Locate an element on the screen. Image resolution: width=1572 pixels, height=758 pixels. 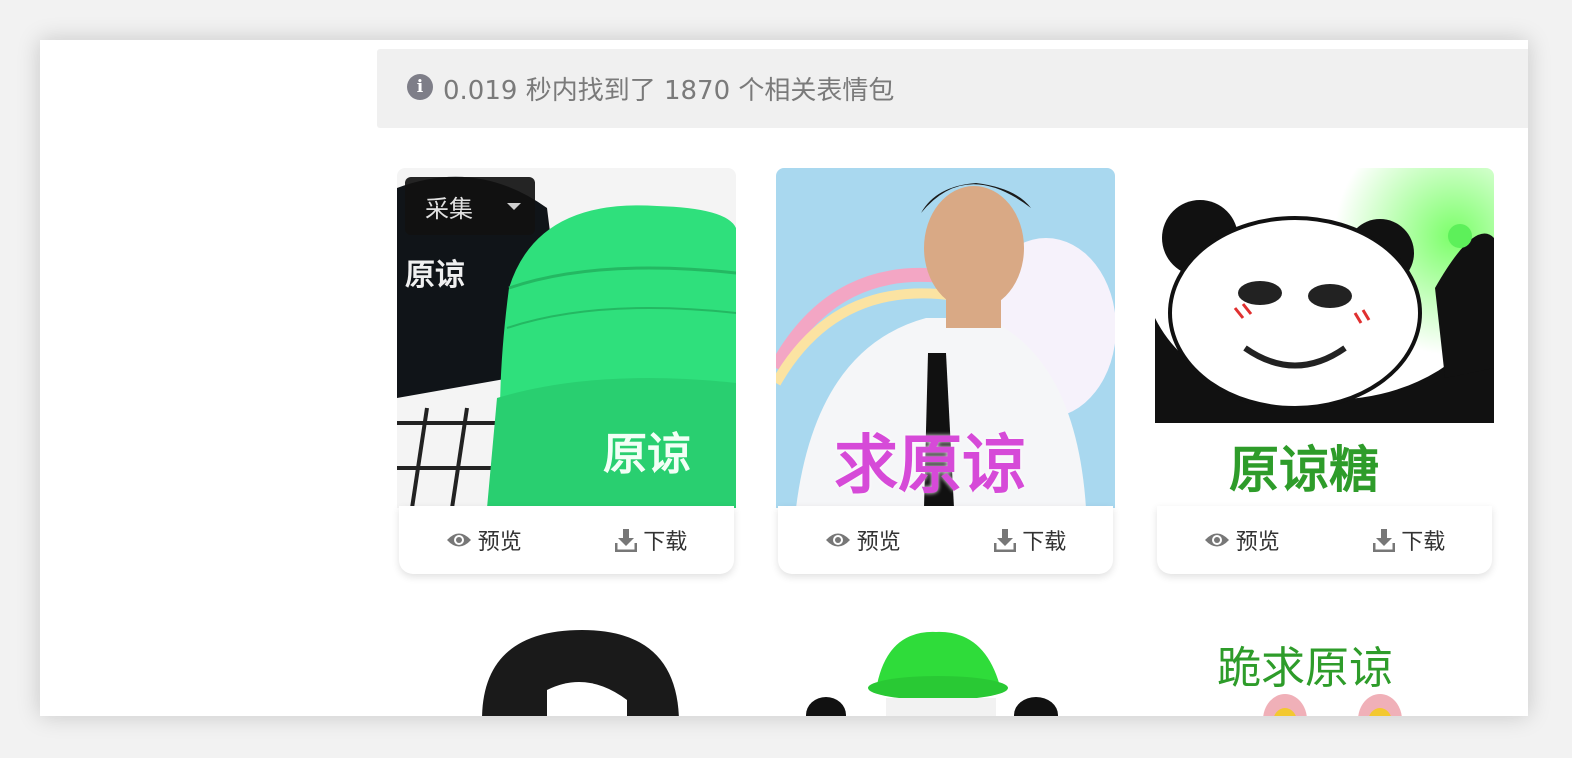
meme-card: 原谅 原谅 采集 预览 下载 is located at coordinates (566, 371).